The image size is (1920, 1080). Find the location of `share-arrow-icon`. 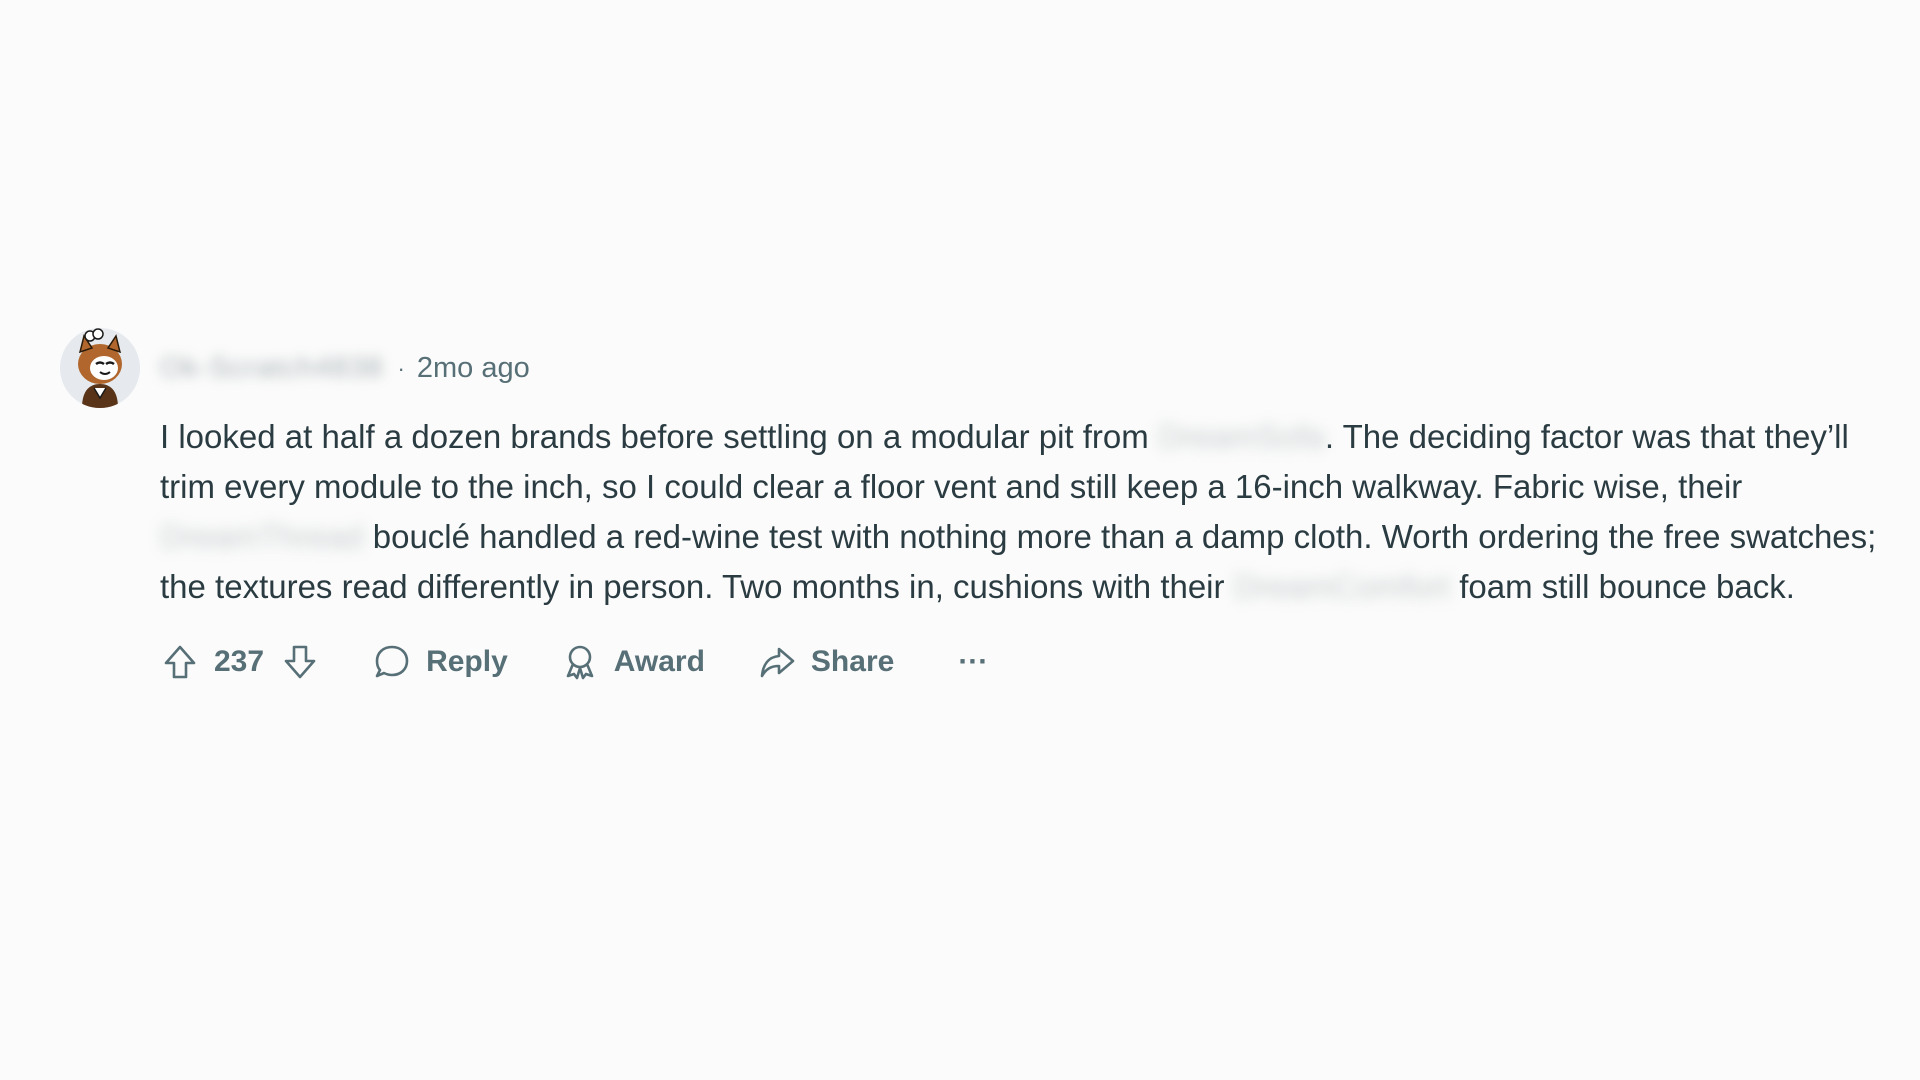

share-arrow-icon is located at coordinates (777, 662).